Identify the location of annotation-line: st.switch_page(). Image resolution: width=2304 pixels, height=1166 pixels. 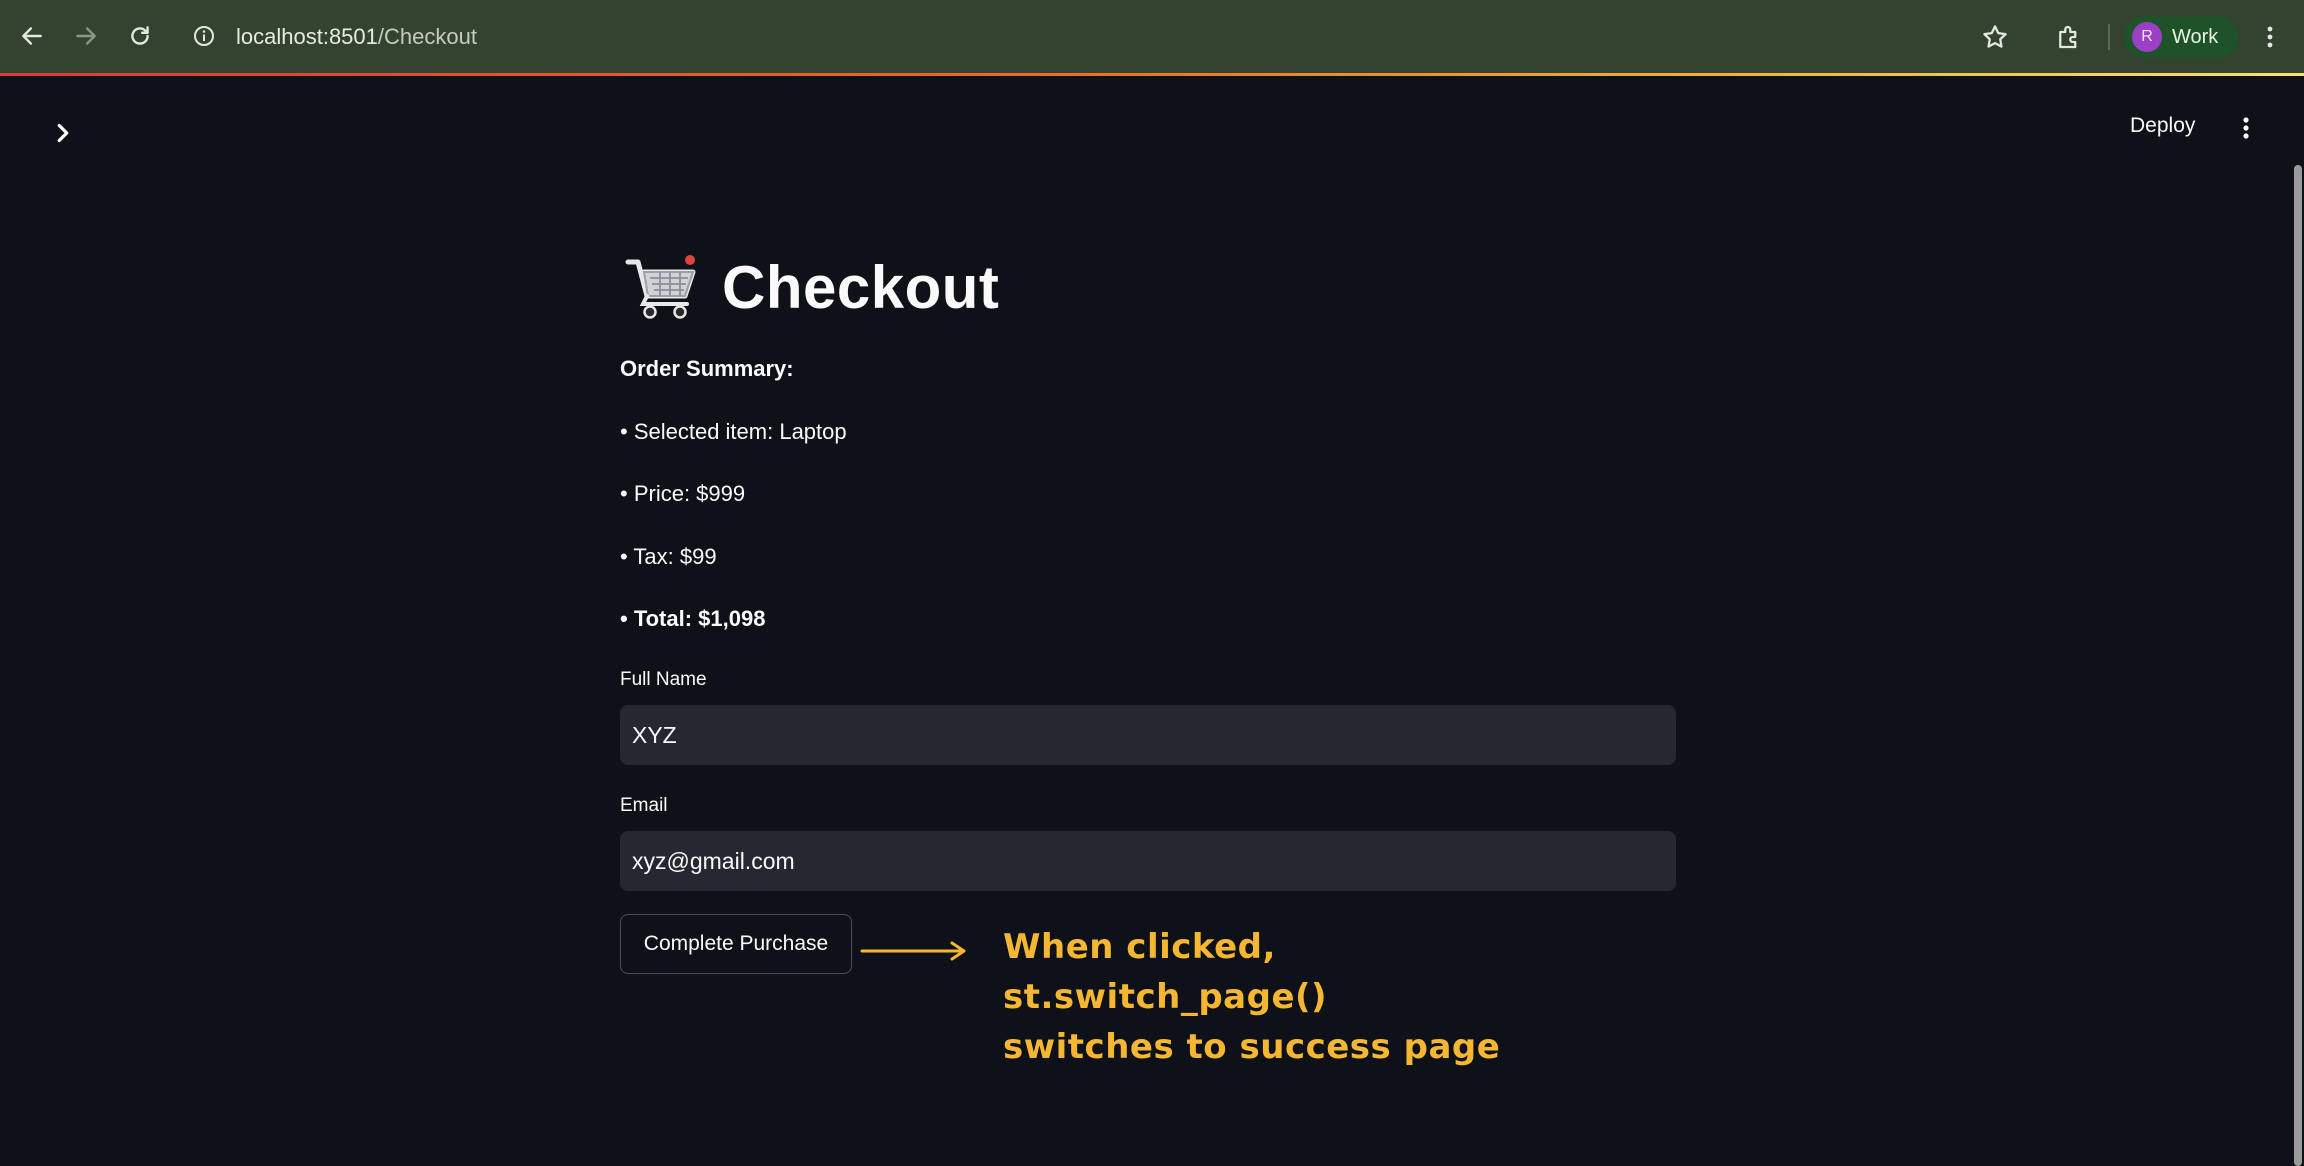
(1165, 997).